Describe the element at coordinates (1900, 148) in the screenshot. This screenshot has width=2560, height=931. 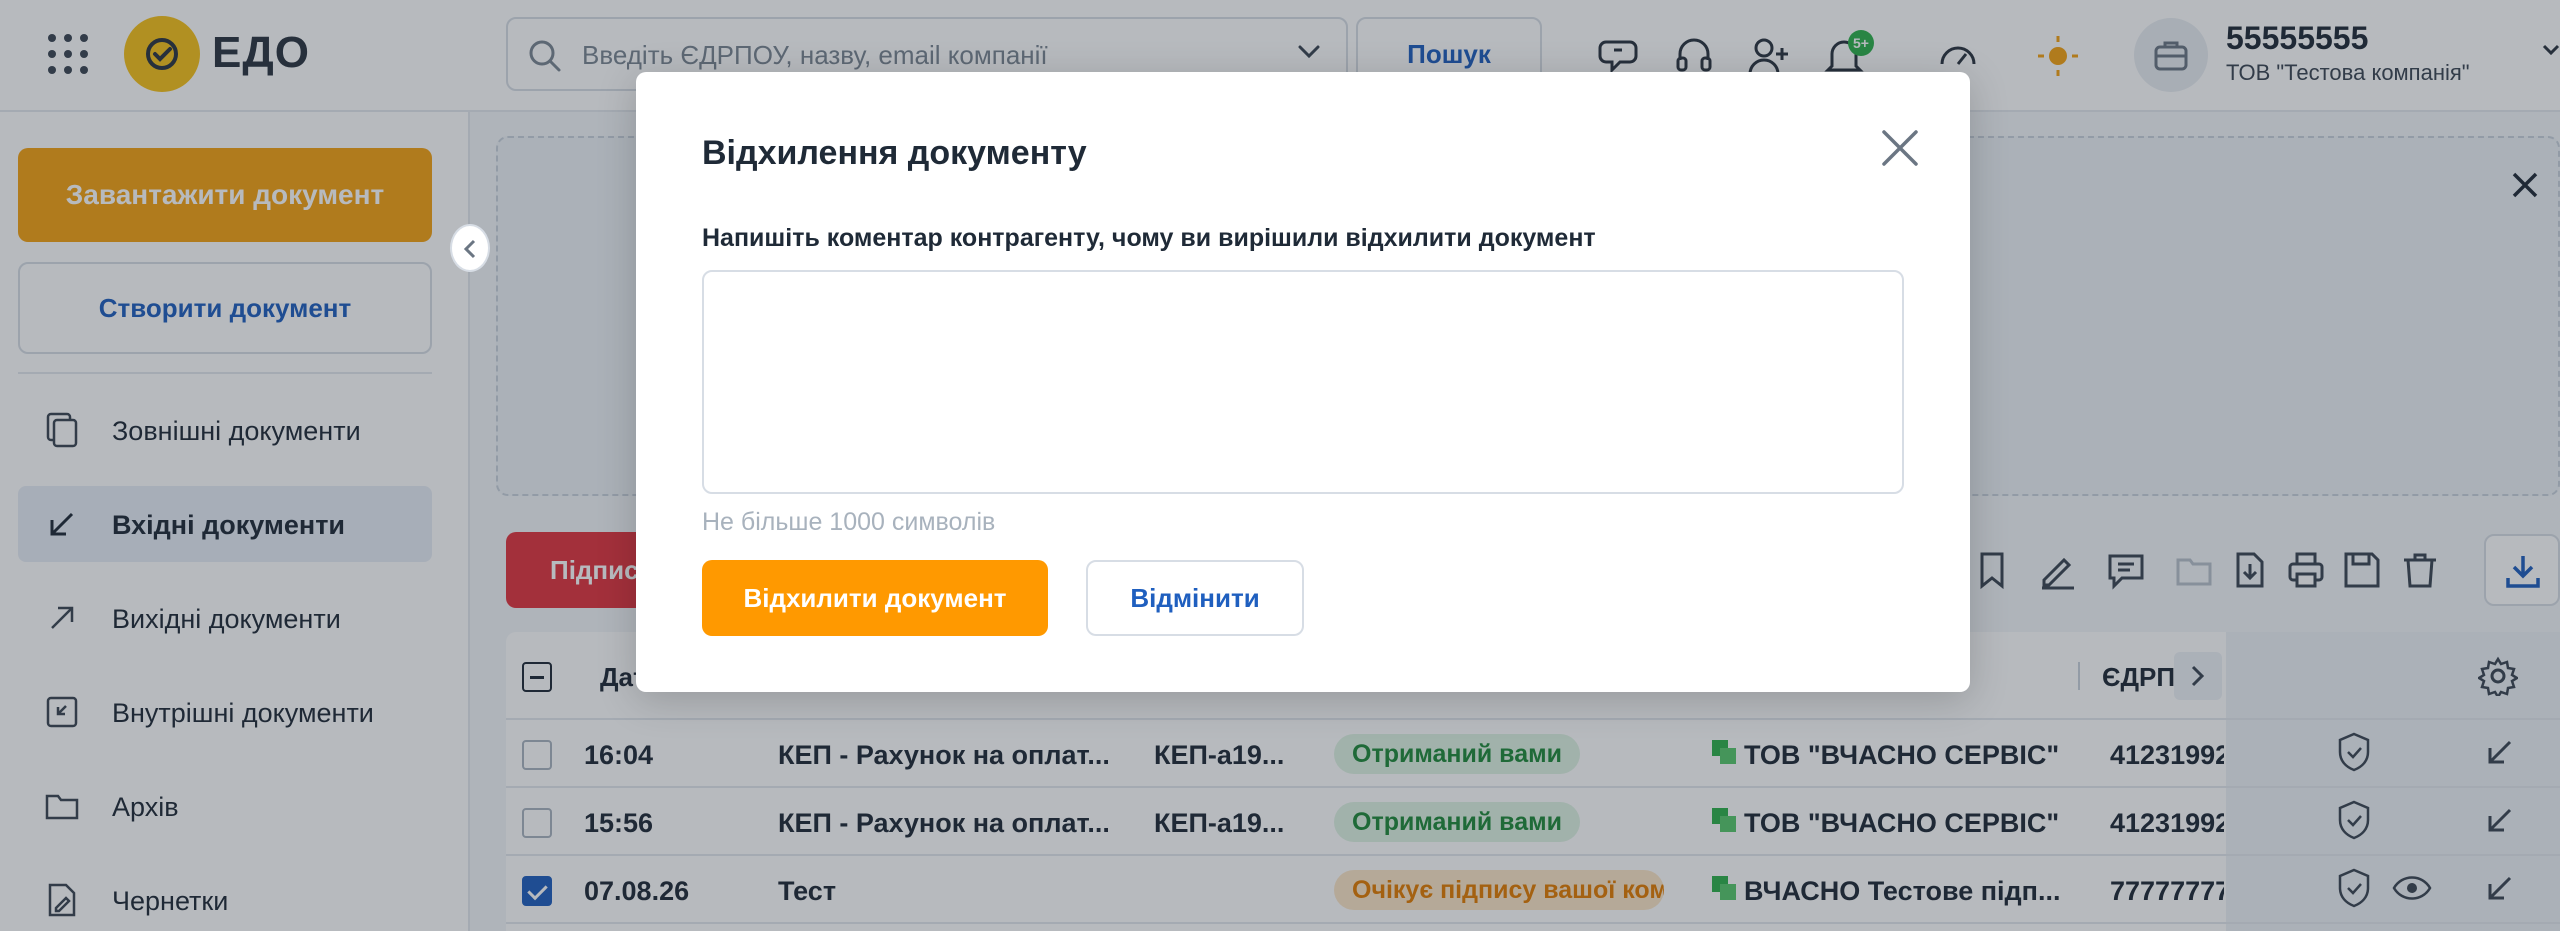
I see `close-icon` at that location.